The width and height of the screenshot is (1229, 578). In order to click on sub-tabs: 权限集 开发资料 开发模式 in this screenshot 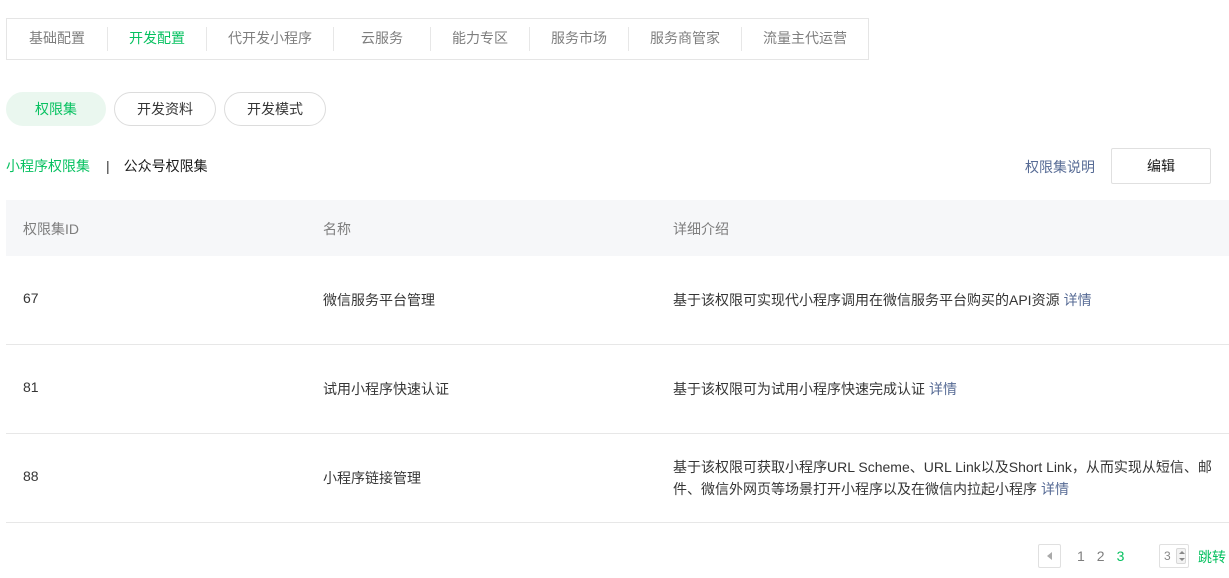, I will do `click(166, 109)`.